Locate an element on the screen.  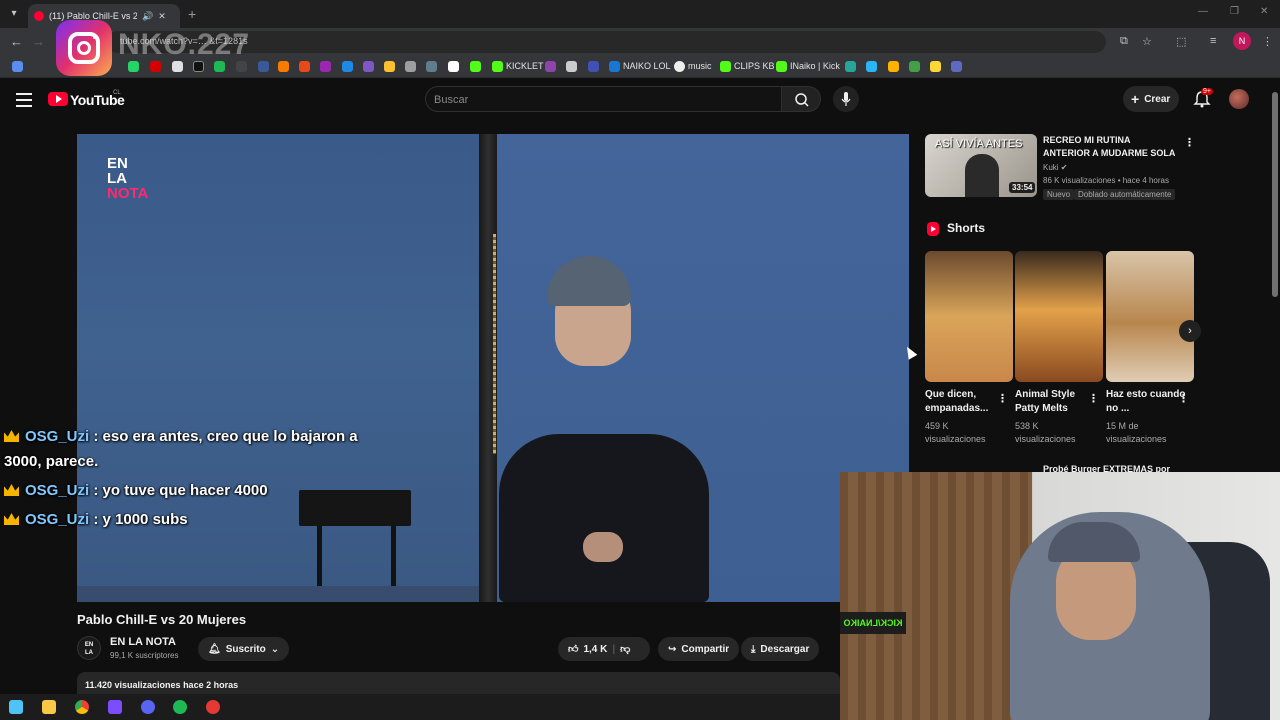
menu-icon is located at coordinates (24, 102).